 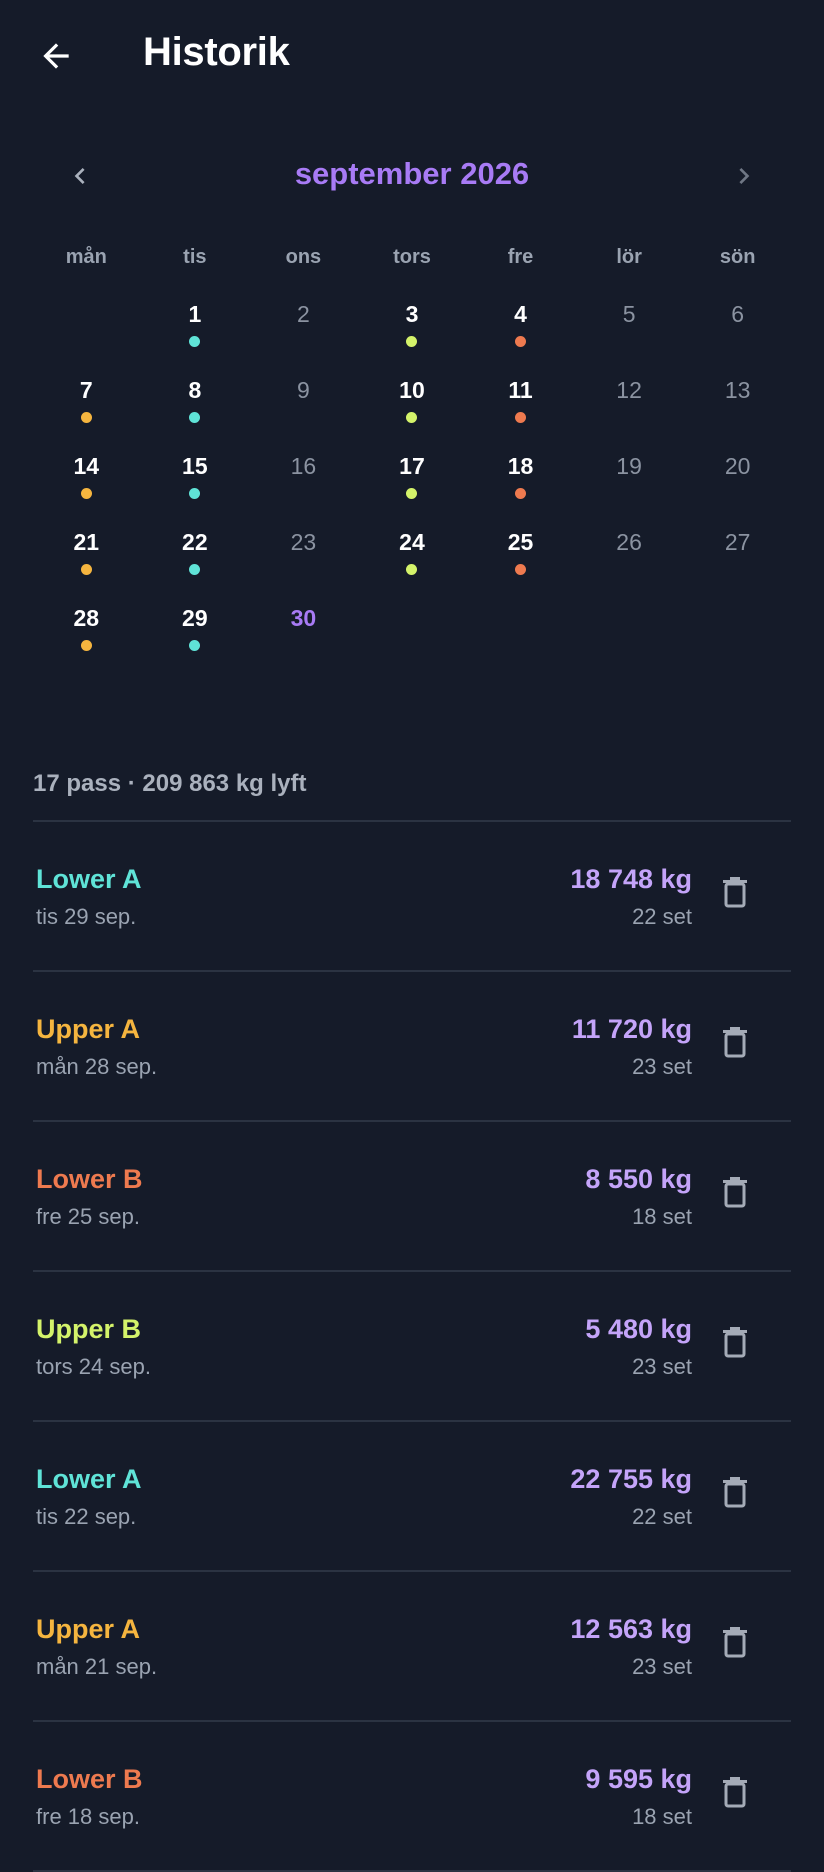 I want to click on workout-list-item: Lower B fre 25 sep. 8 550 kg 18 set, so click(x=412, y=1197).